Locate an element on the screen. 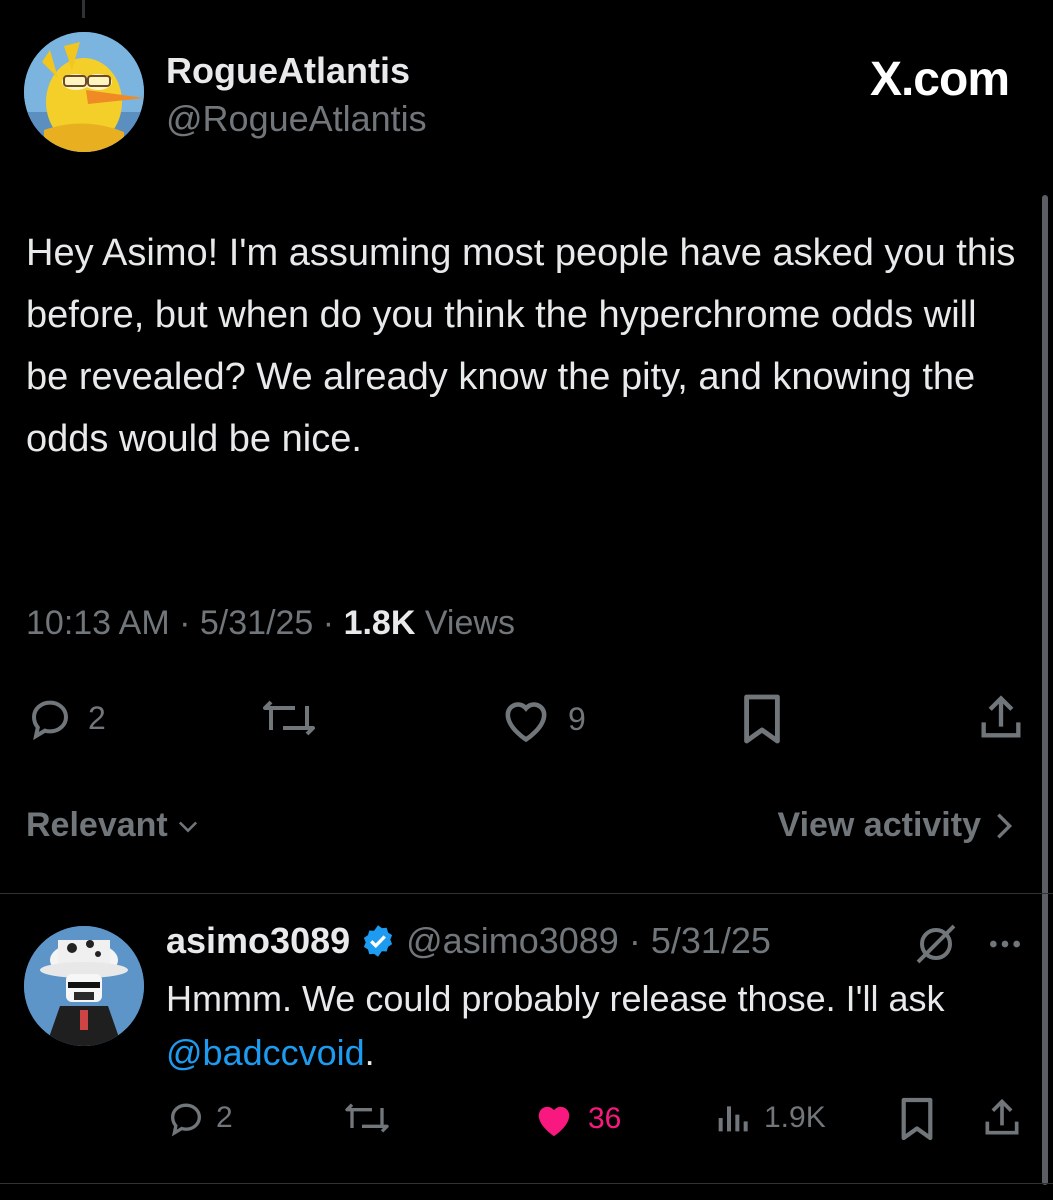 The height and width of the screenshot is (1200, 1053). reply-text-end: . is located at coordinates (369, 1052).